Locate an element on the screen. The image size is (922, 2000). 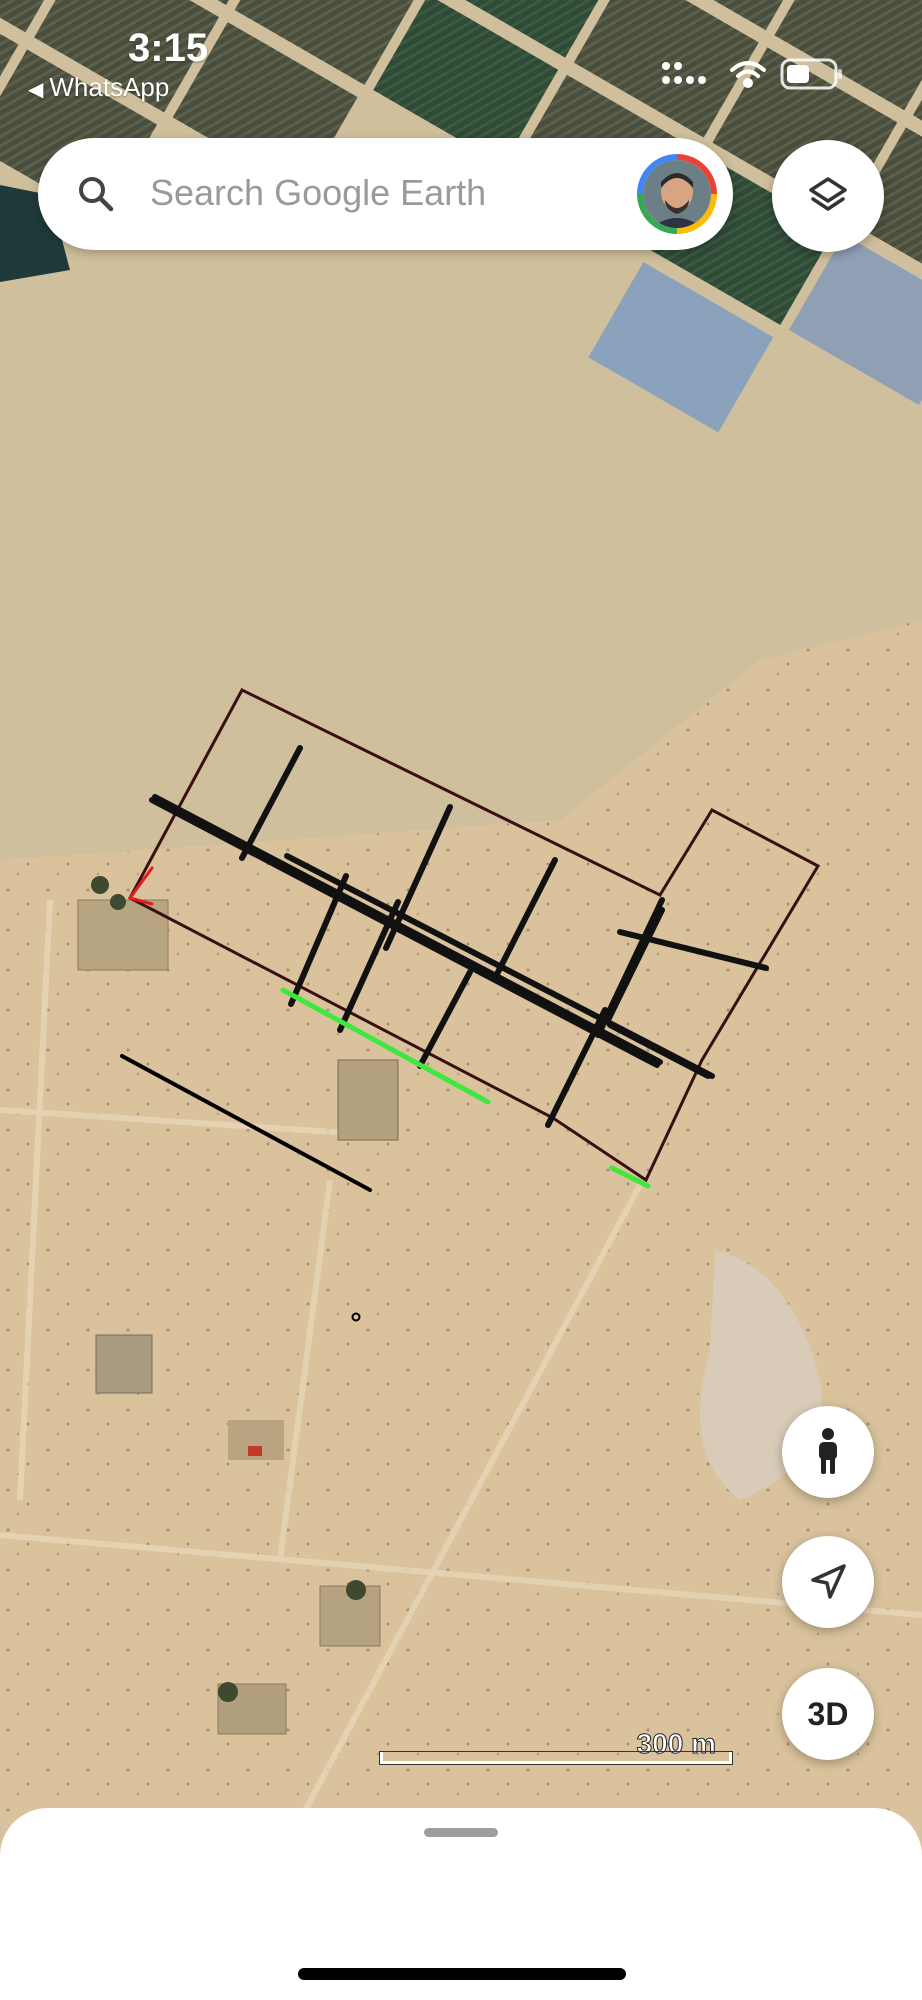
back-triangle-icon: ◀ is located at coordinates (36, 90).